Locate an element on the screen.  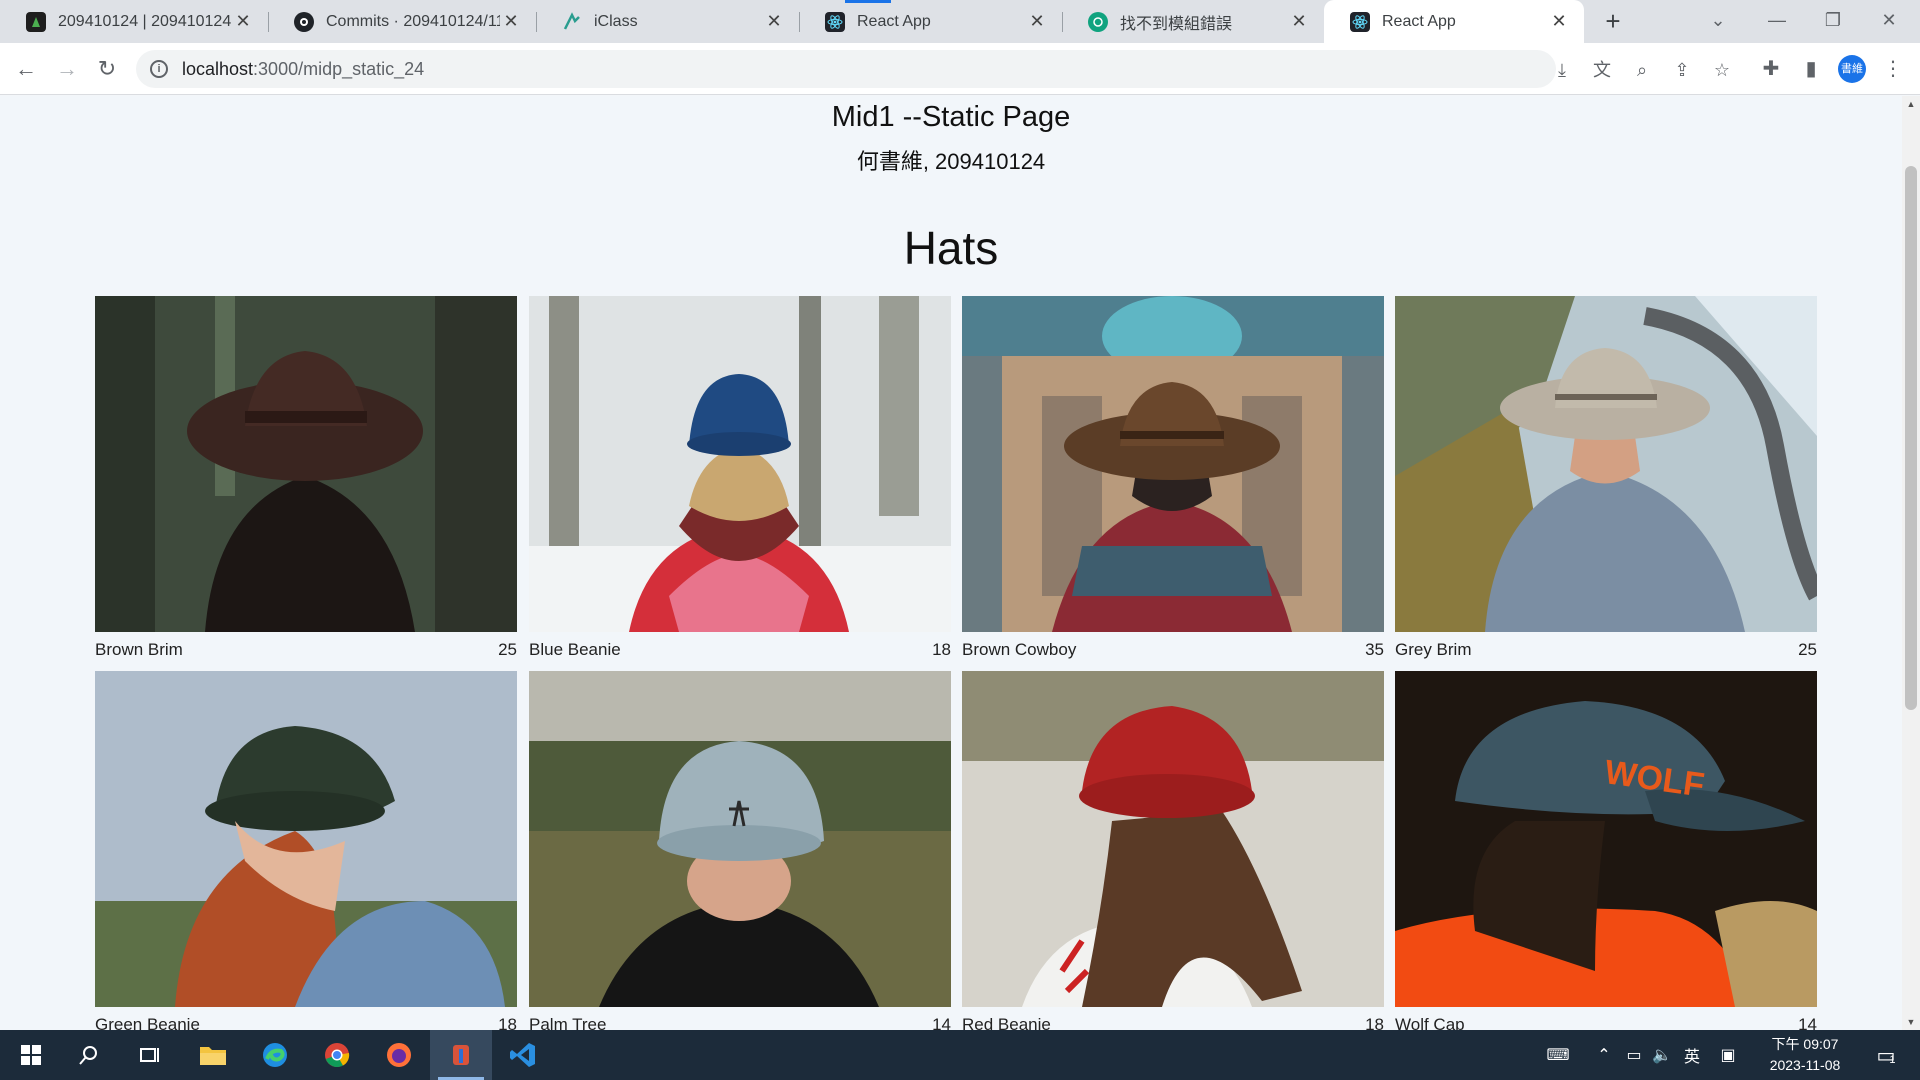
tab-3: iClass ✕ is located at coordinates (667, 21).